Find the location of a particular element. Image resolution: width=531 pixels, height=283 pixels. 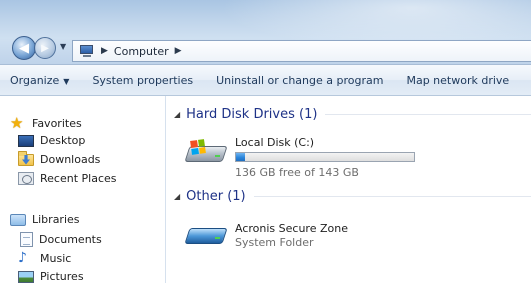

group-header-other: ◢ Other (1) is located at coordinates (352, 196).